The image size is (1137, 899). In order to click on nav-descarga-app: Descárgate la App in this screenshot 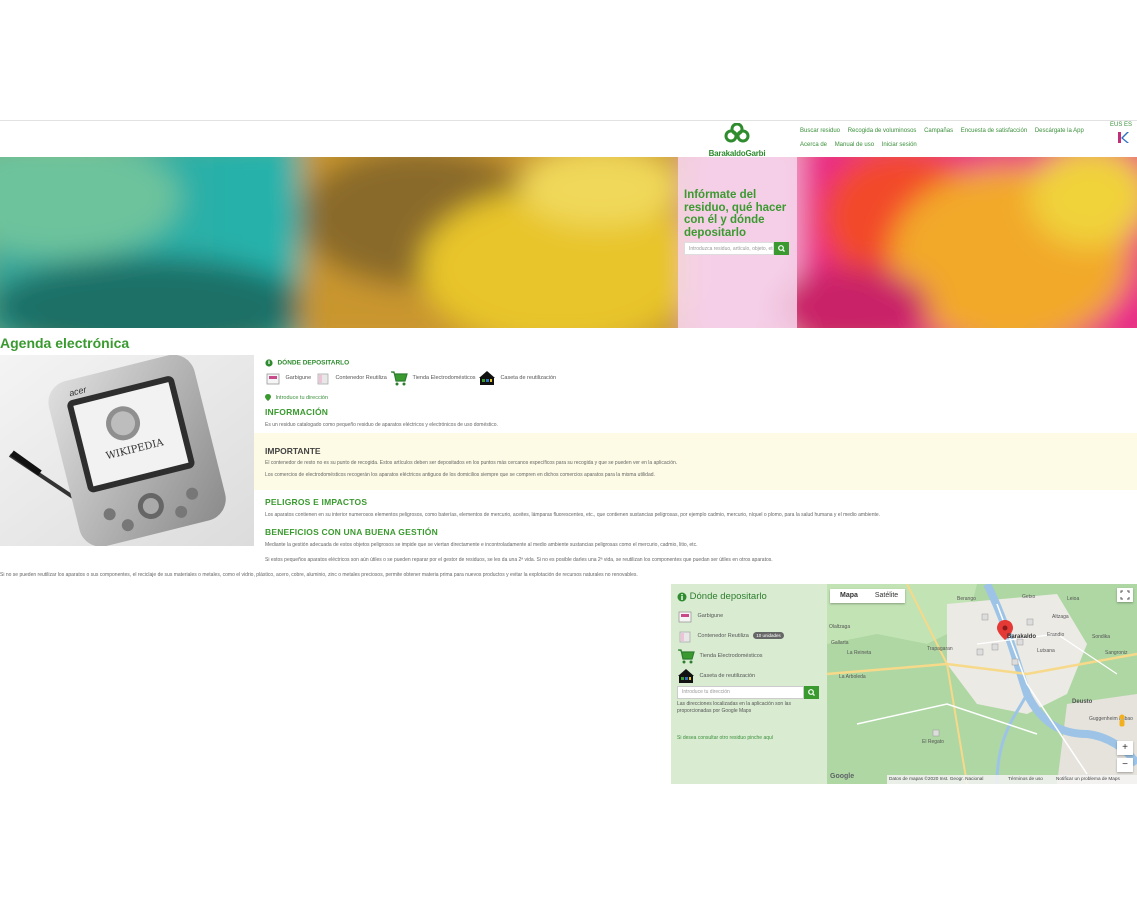, I will do `click(1059, 131)`.